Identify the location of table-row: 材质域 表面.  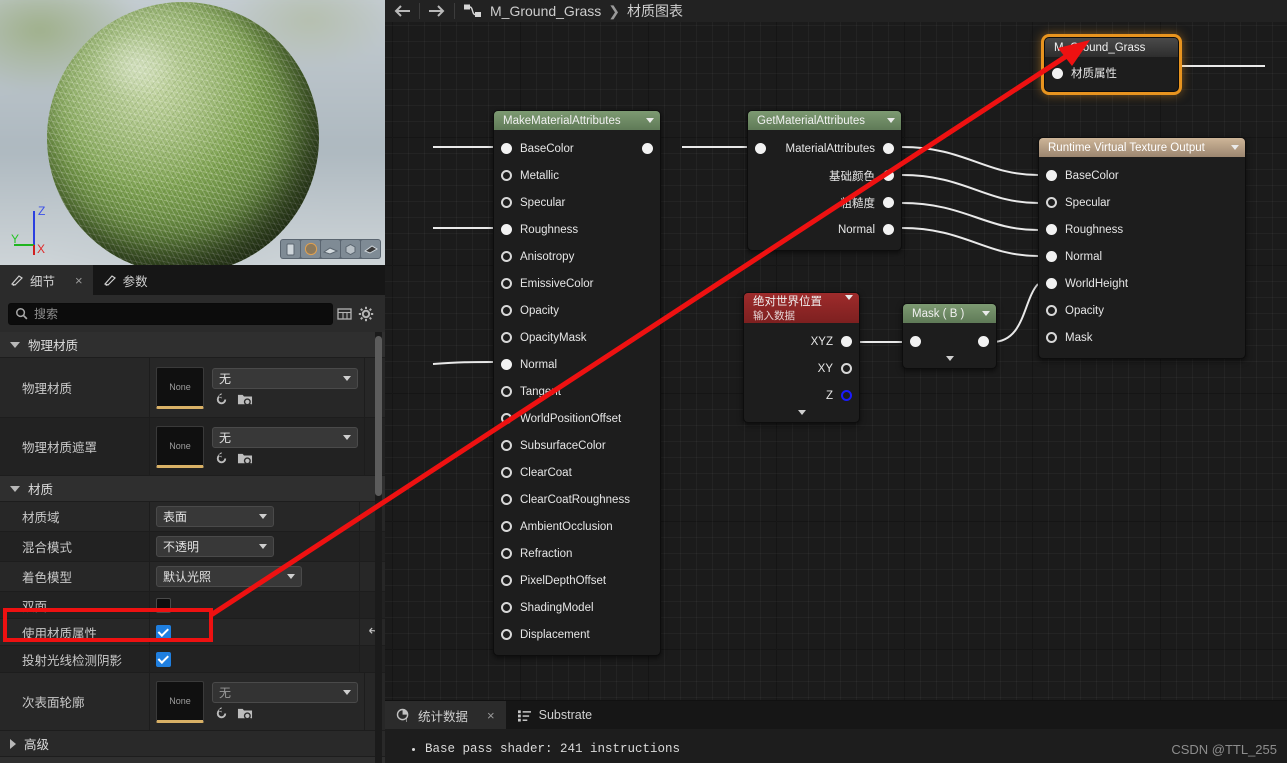
(192, 517).